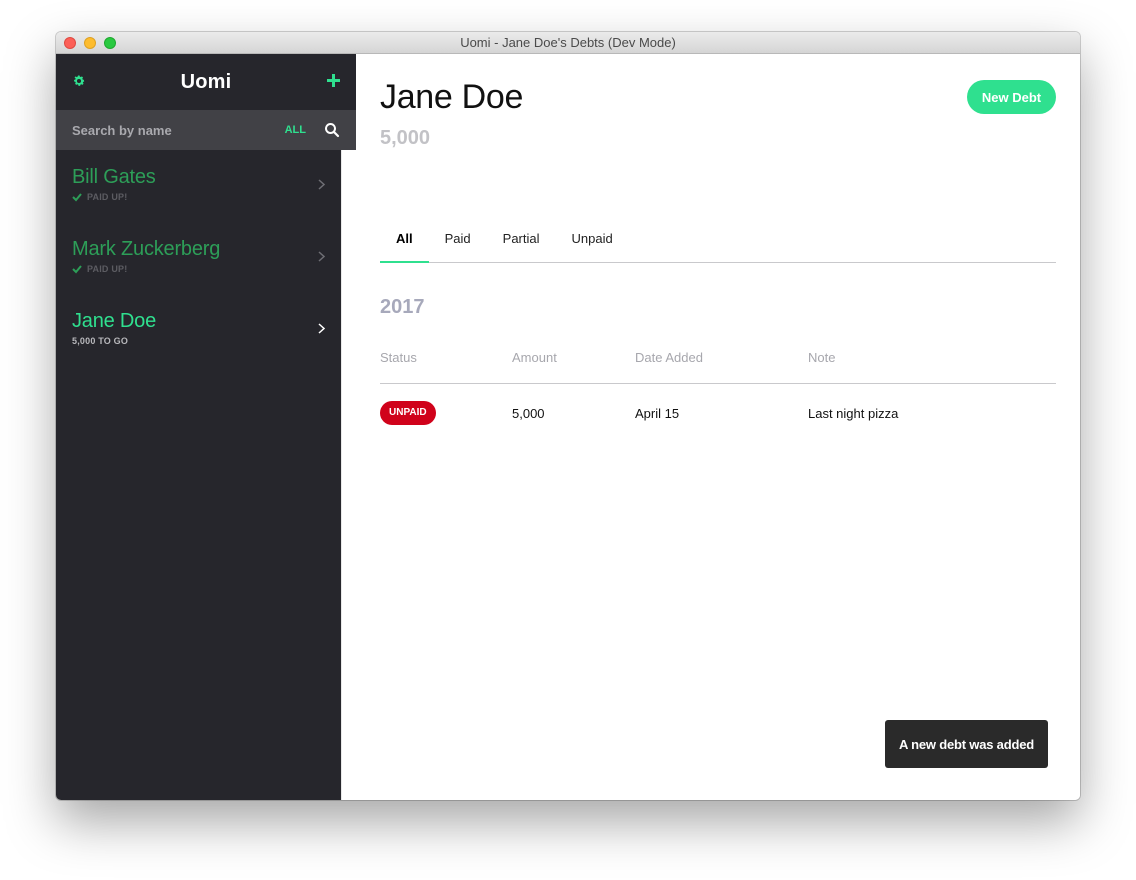  What do you see at coordinates (402, 307) in the screenshot?
I see `year-heading: 2017` at bounding box center [402, 307].